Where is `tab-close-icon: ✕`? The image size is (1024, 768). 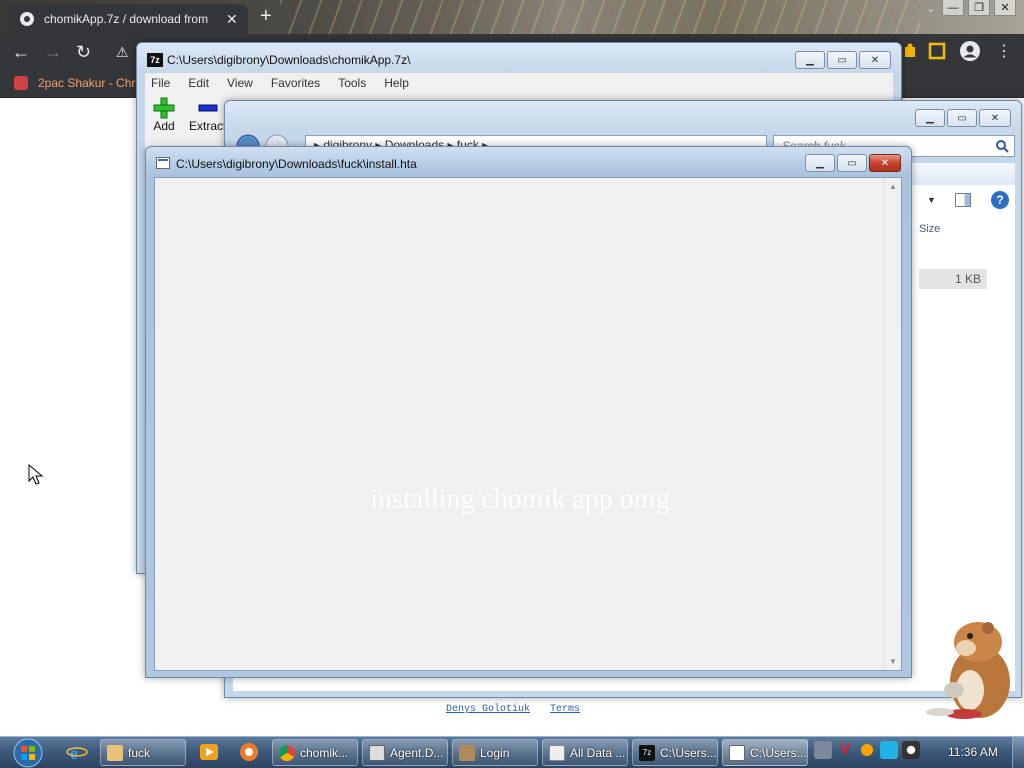 tab-close-icon: ✕ is located at coordinates (232, 19).